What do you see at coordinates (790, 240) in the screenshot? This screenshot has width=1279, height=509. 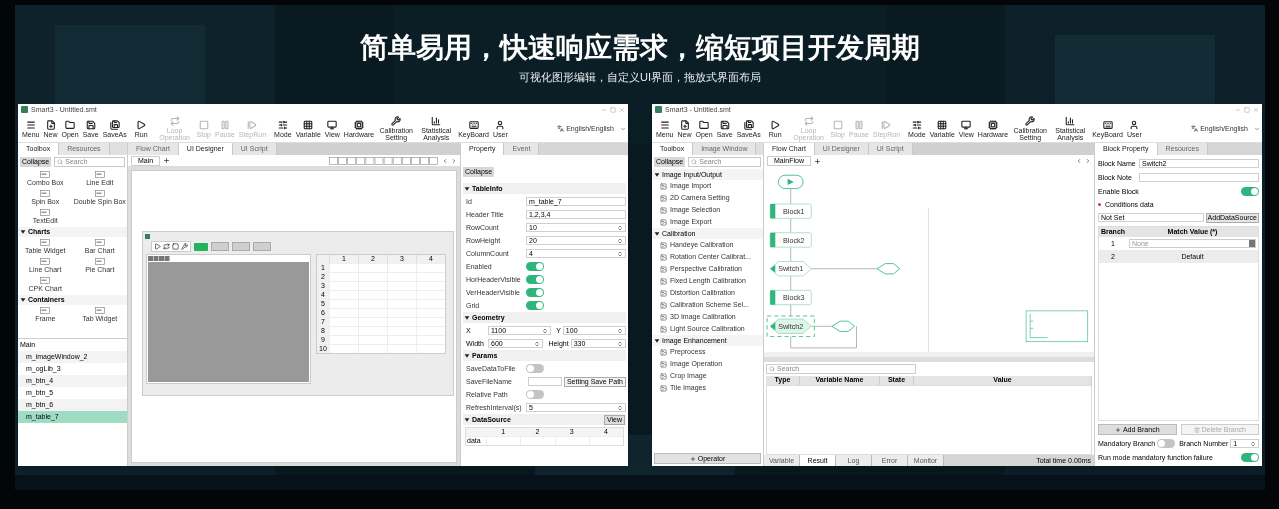 I see `block-node: Block2` at bounding box center [790, 240].